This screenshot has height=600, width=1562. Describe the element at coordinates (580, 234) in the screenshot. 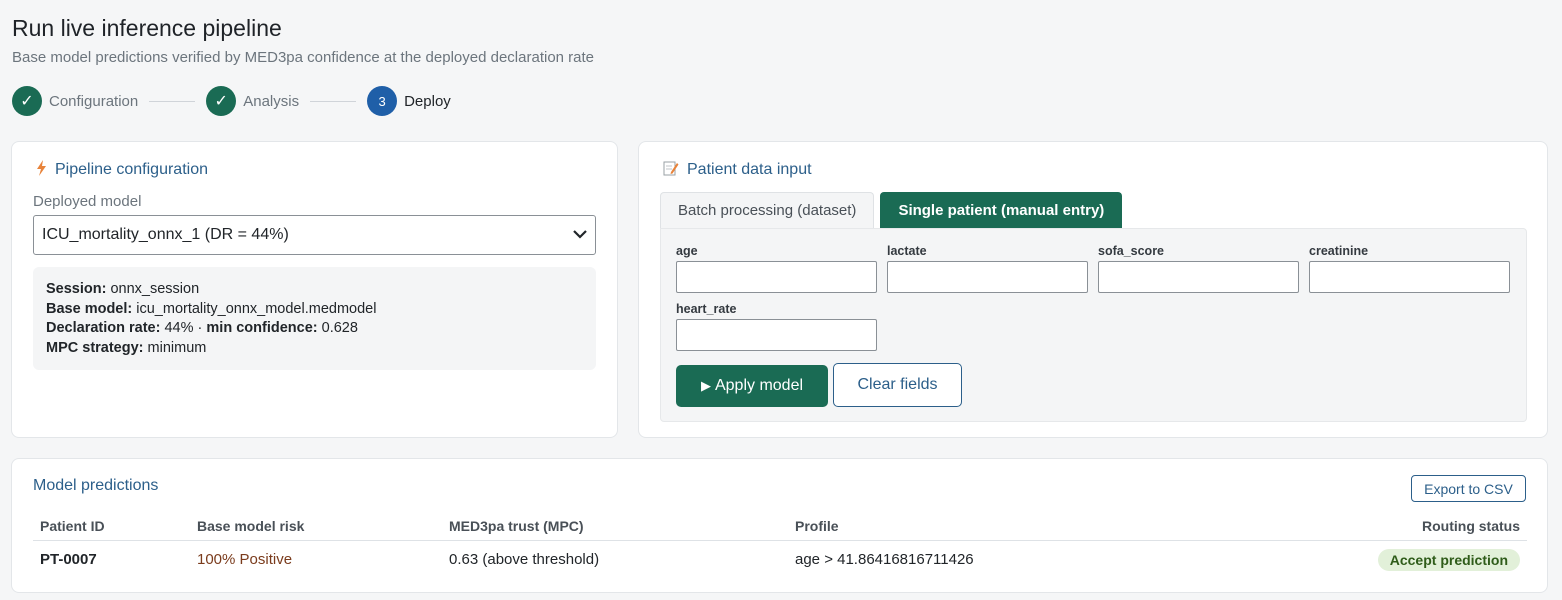

I see `chevron-down-icon` at that location.